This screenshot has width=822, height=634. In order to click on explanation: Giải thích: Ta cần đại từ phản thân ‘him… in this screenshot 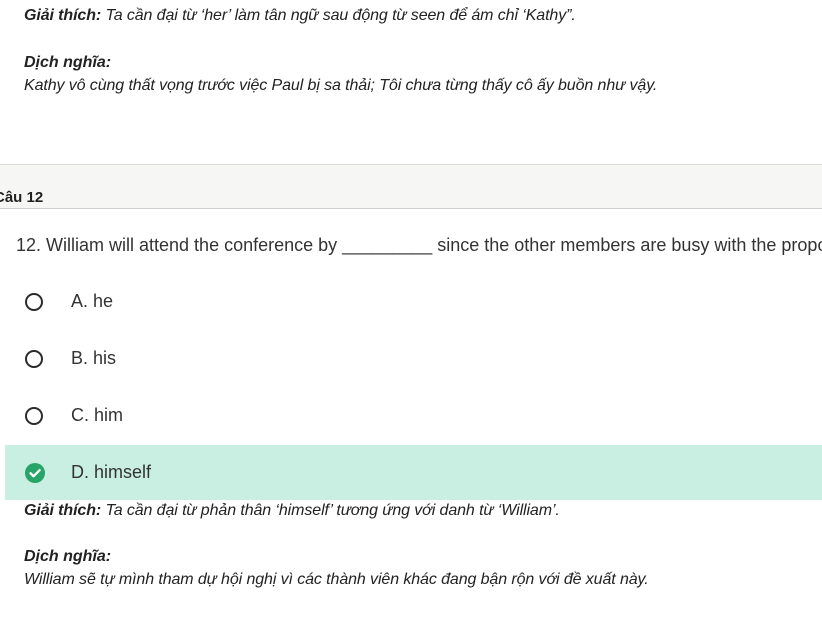, I will do `click(292, 511)`.